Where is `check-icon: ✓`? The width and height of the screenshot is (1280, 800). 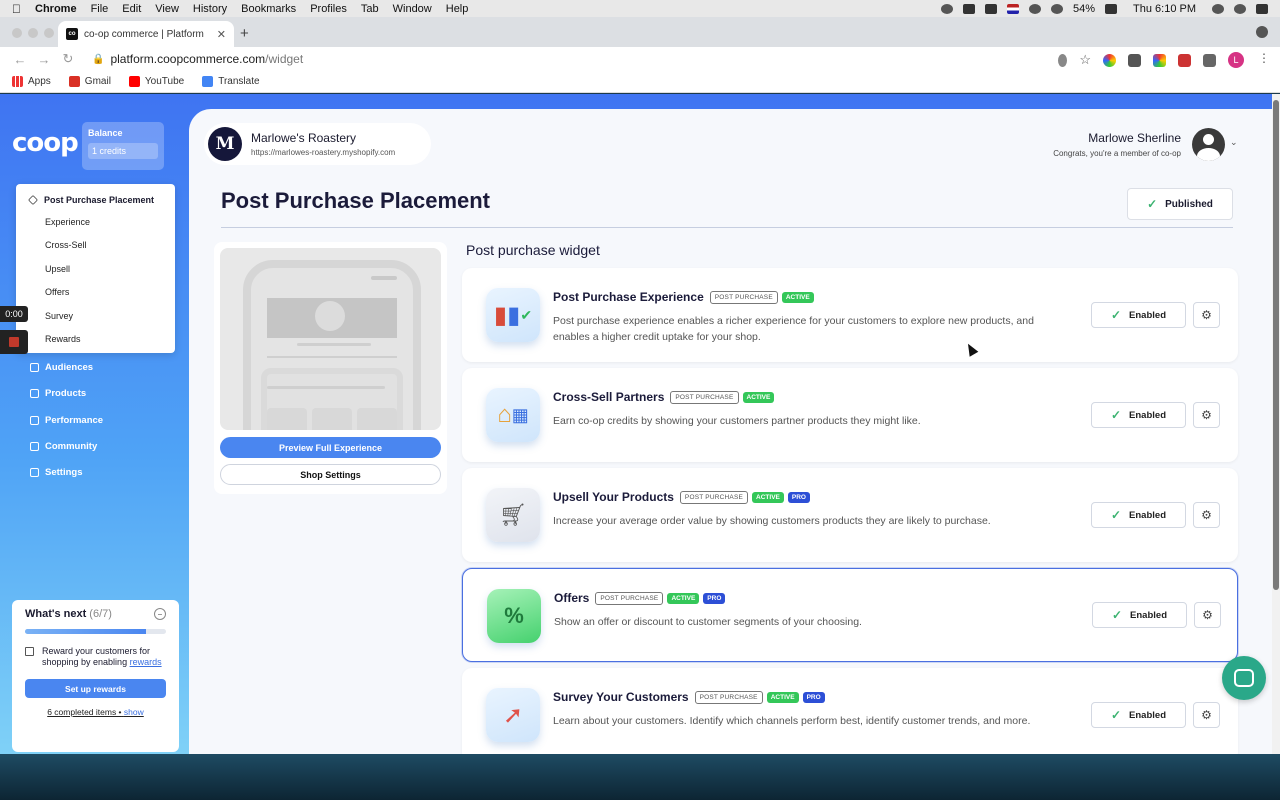 check-icon: ✓ is located at coordinates (1116, 515).